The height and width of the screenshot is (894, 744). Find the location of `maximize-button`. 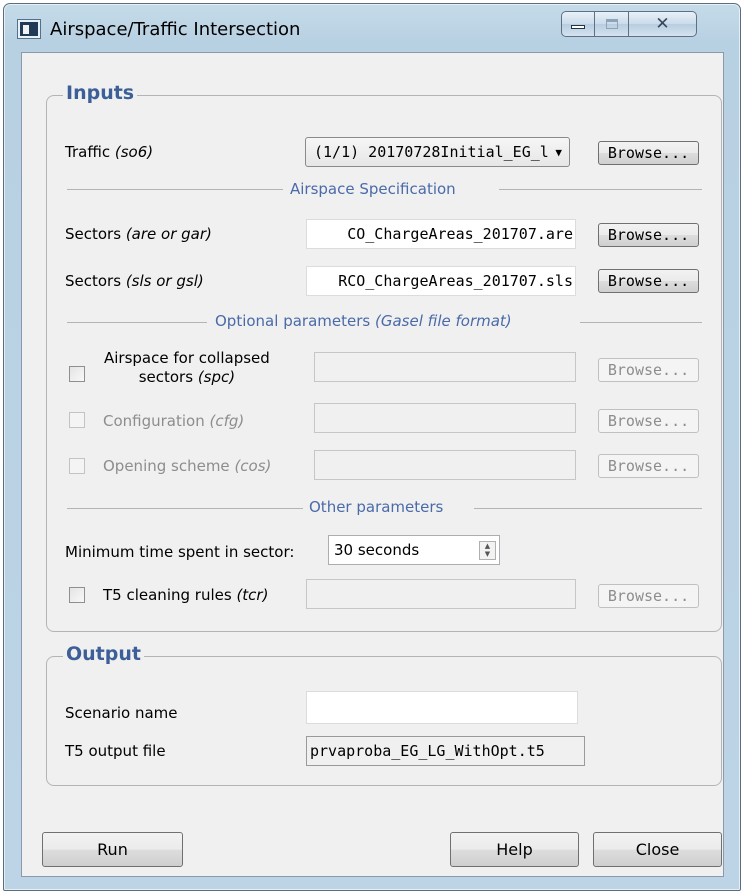

maximize-button is located at coordinates (612, 24).